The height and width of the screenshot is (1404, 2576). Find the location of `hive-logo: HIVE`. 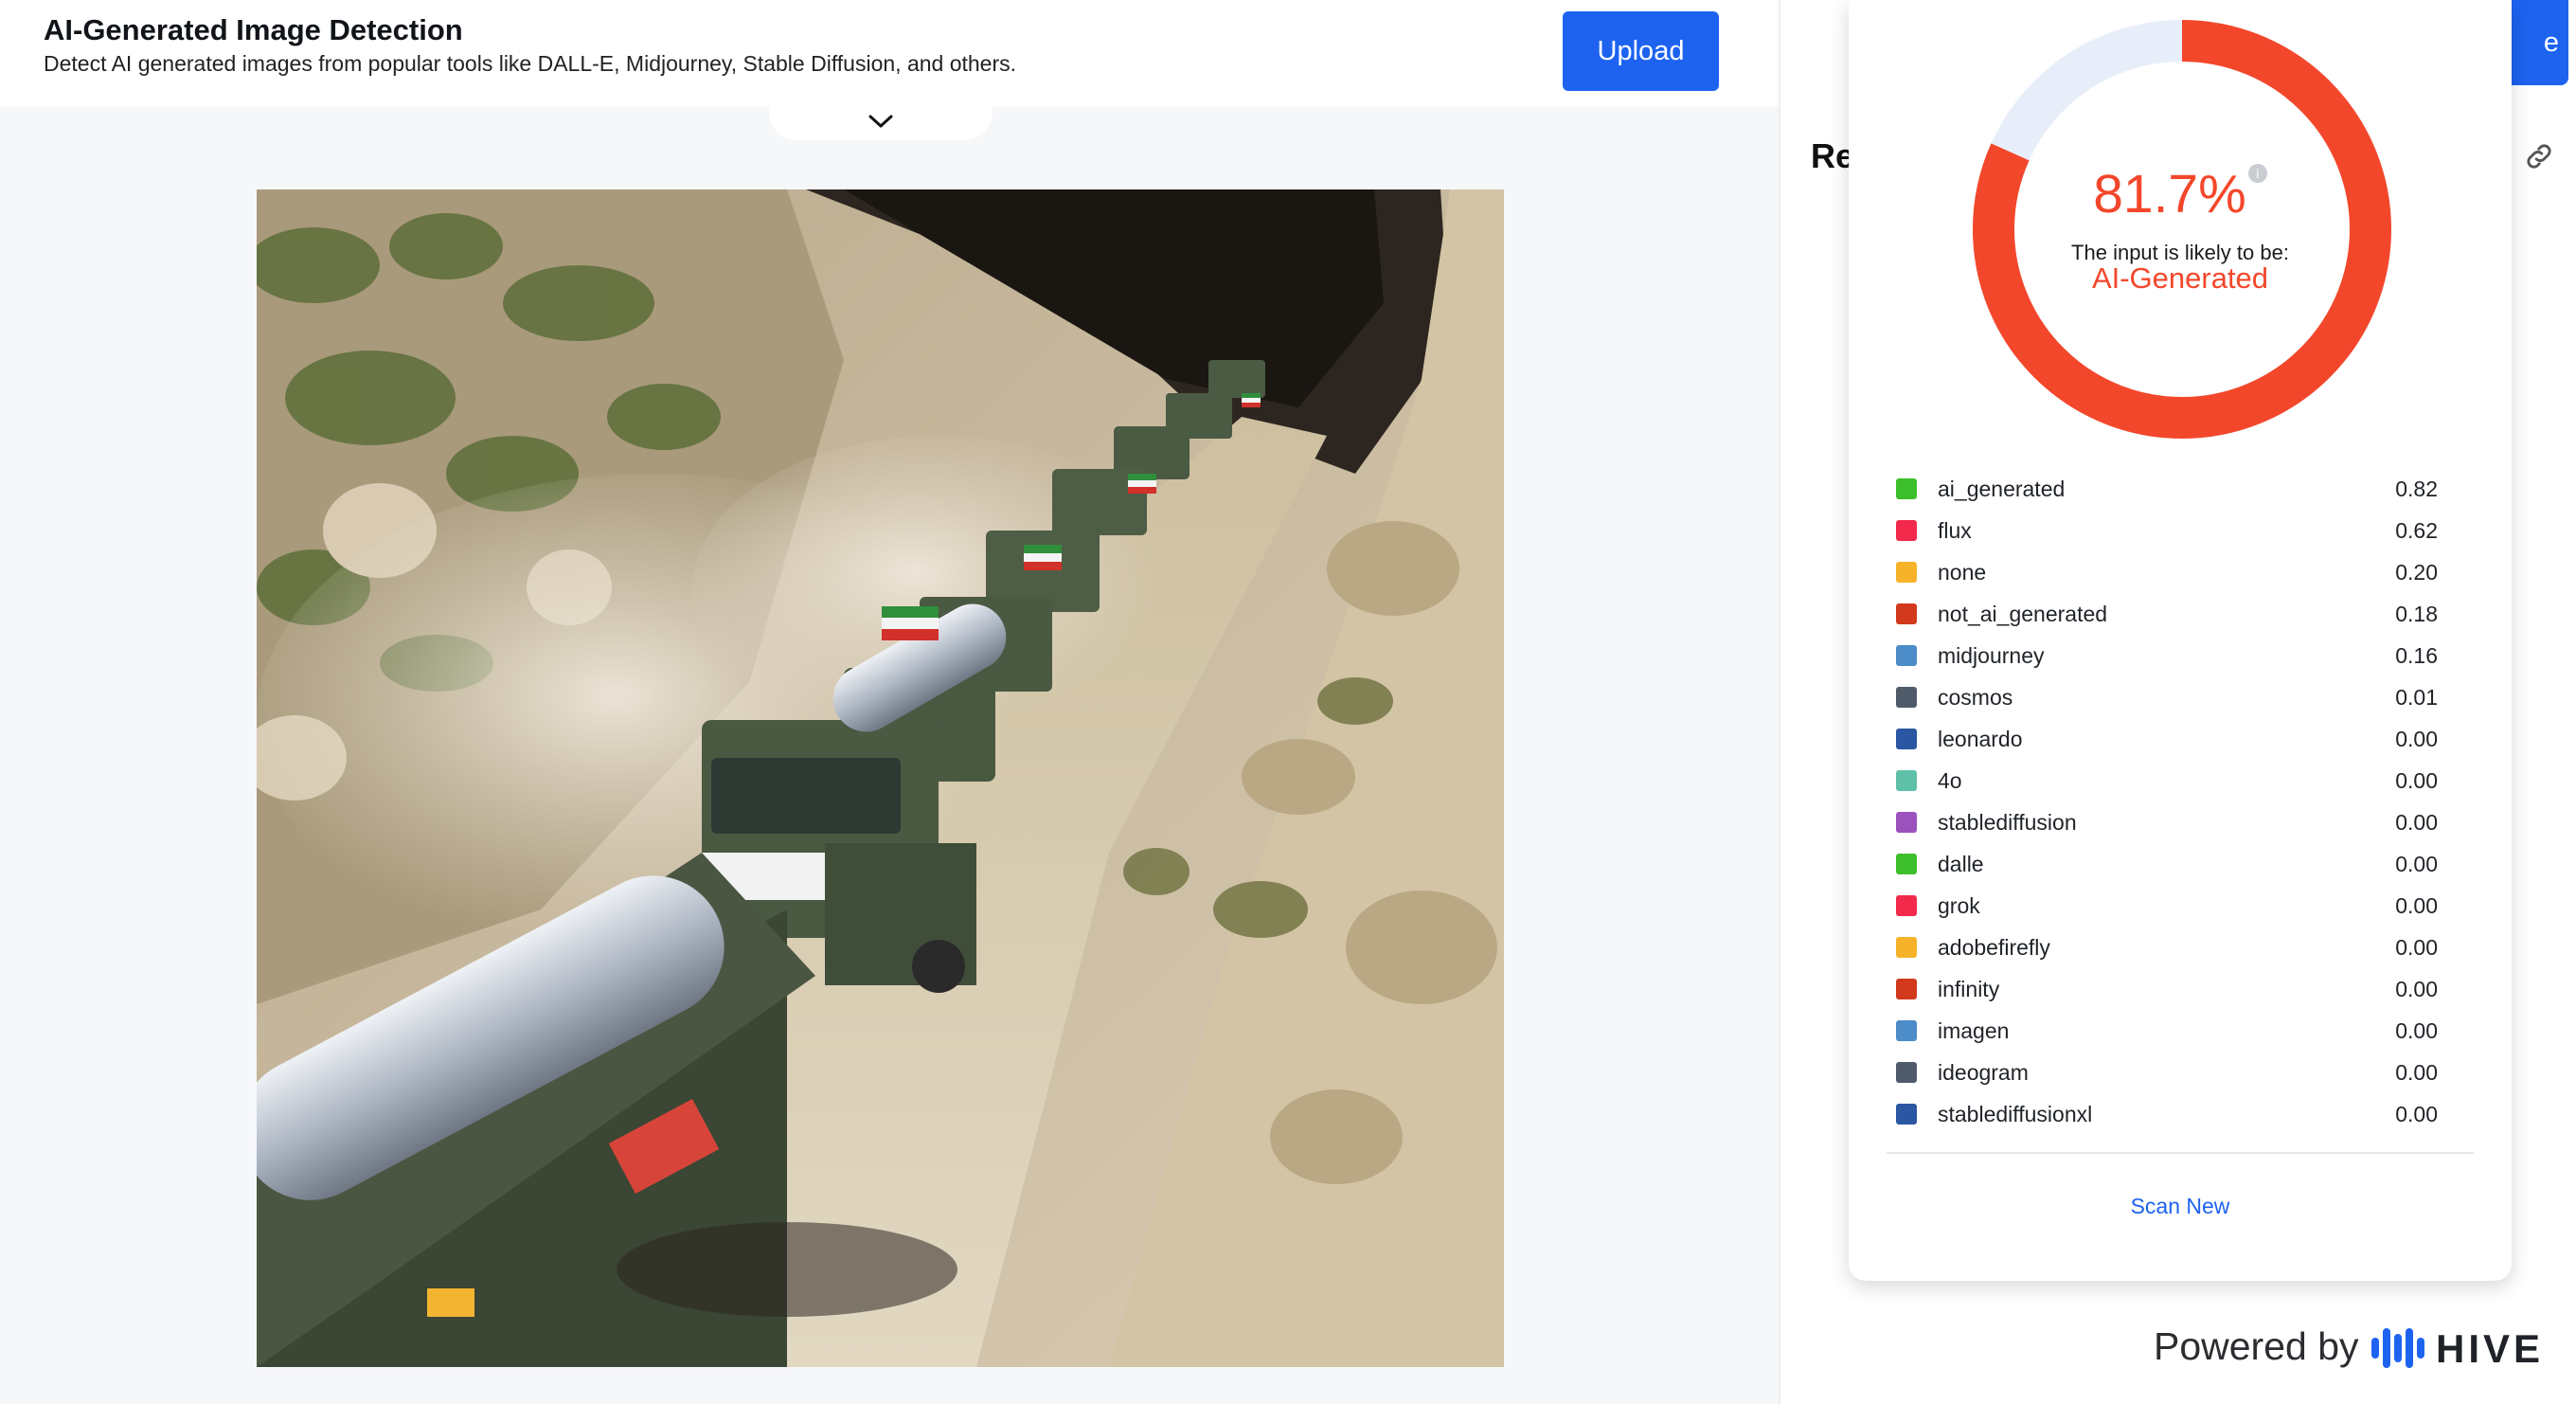

hive-logo: HIVE is located at coordinates (2464, 1347).